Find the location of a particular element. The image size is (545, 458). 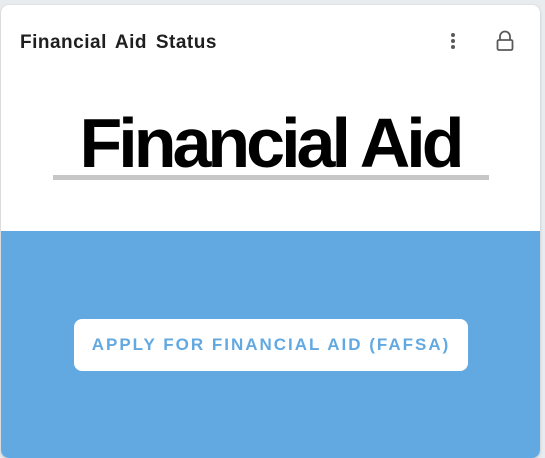

more-vertical-icon is located at coordinates (453, 41).